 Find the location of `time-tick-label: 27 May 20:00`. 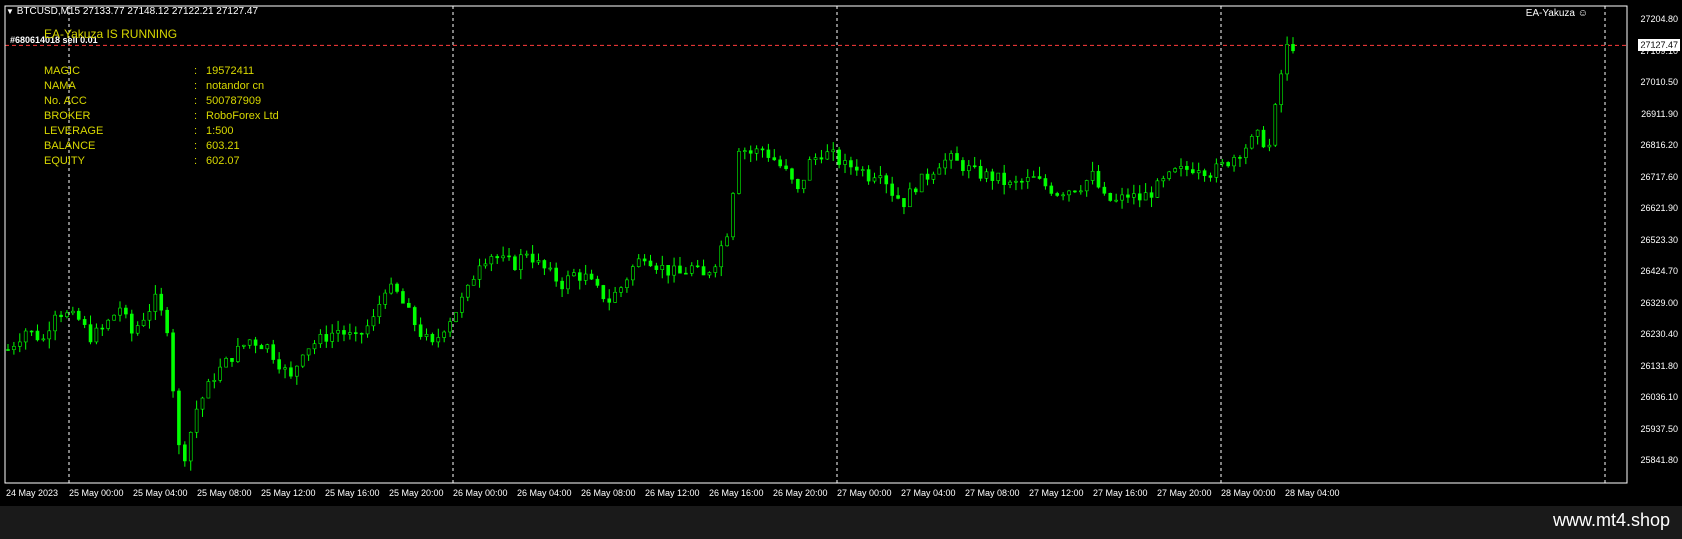

time-tick-label: 27 May 20:00 is located at coordinates (1184, 493).